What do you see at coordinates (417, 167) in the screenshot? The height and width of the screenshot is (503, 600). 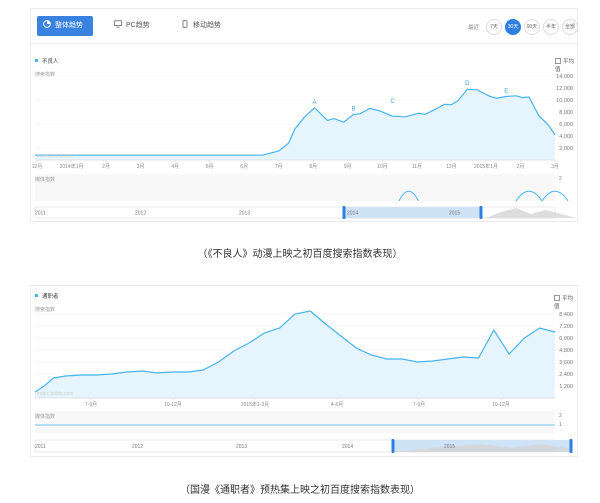 I see `x-tick-label: 11月` at bounding box center [417, 167].